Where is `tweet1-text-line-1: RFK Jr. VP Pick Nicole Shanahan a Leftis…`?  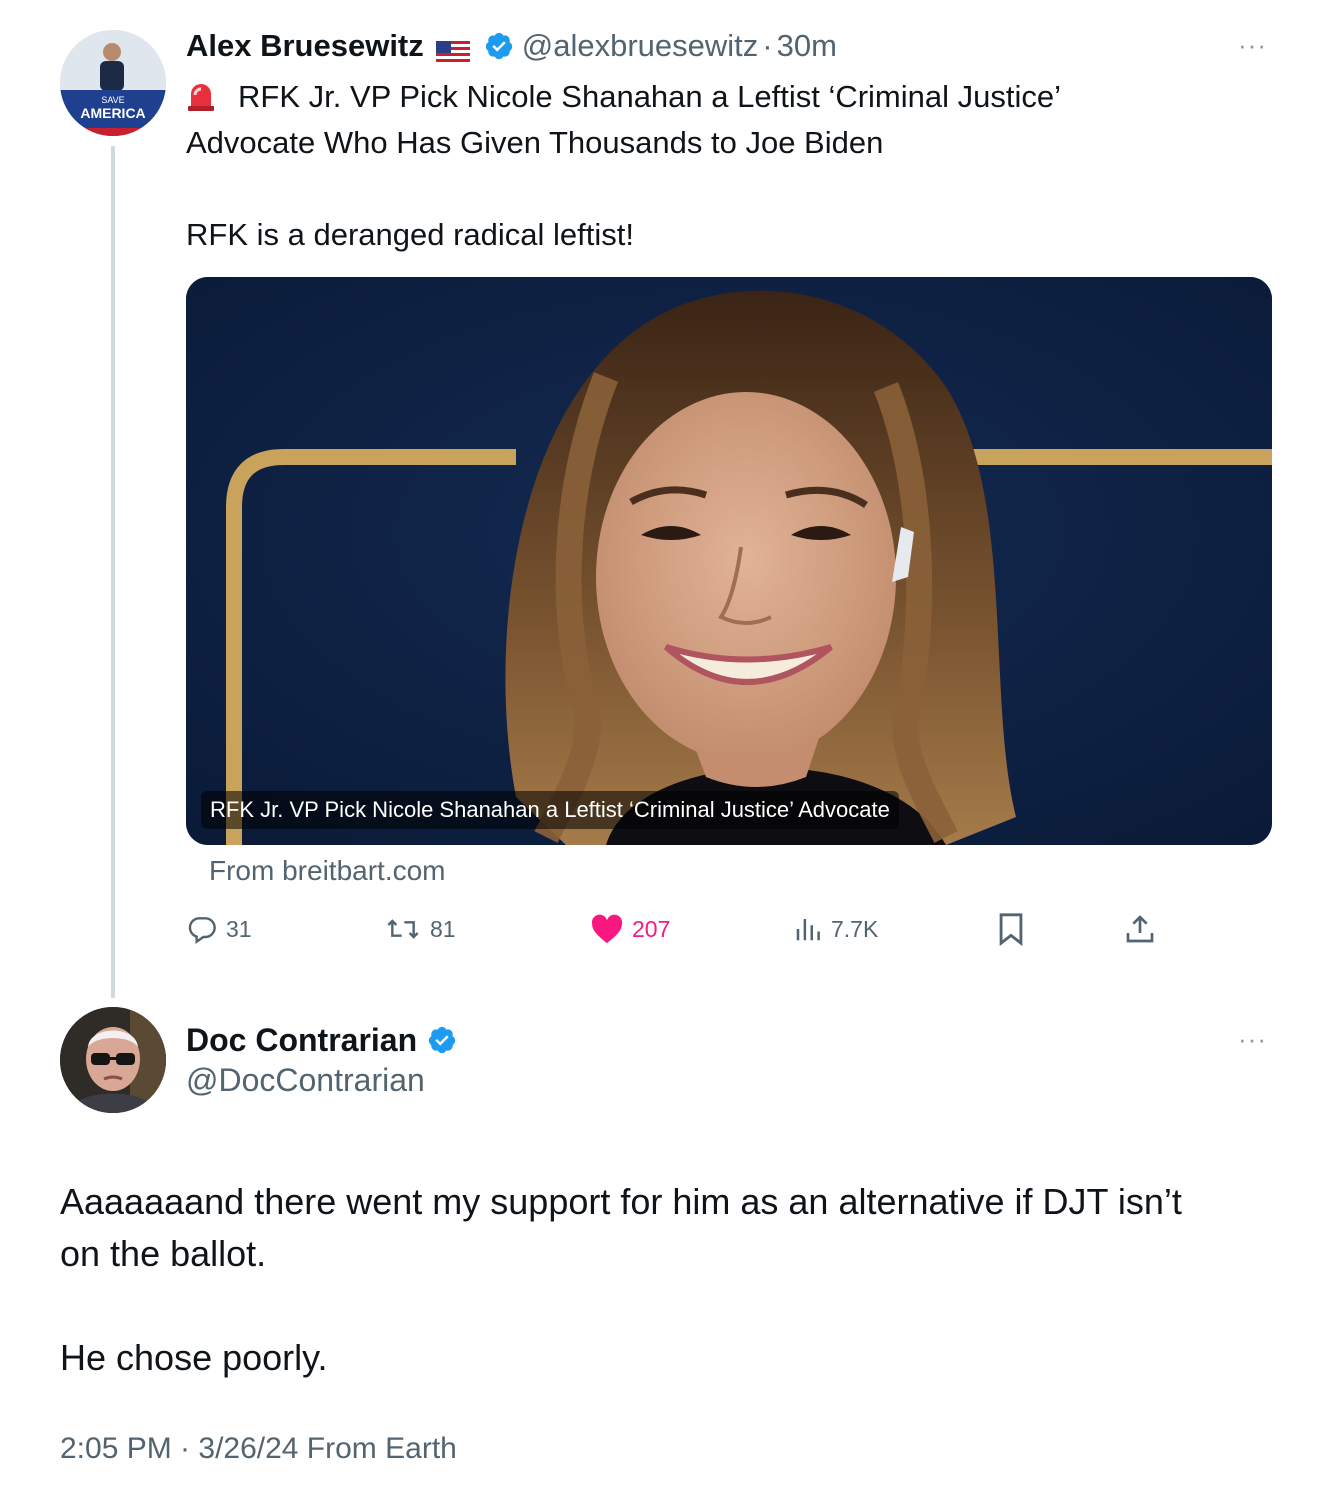
tweet1-text-line-1: RFK Jr. VP Pick Nicole Shanahan a Leftis… is located at coordinates (649, 96).